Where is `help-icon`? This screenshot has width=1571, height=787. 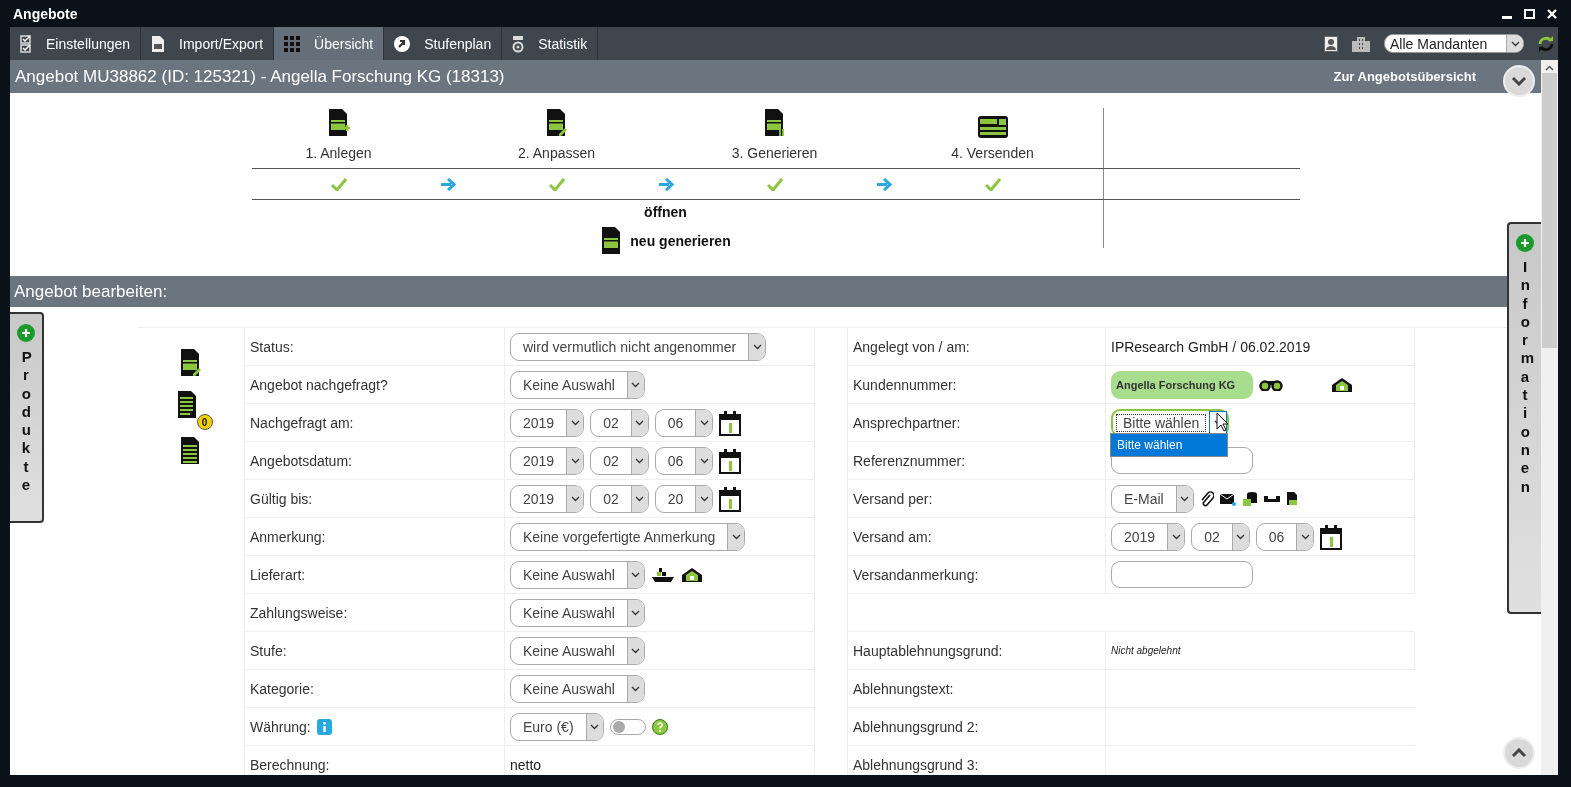 help-icon is located at coordinates (659, 726).